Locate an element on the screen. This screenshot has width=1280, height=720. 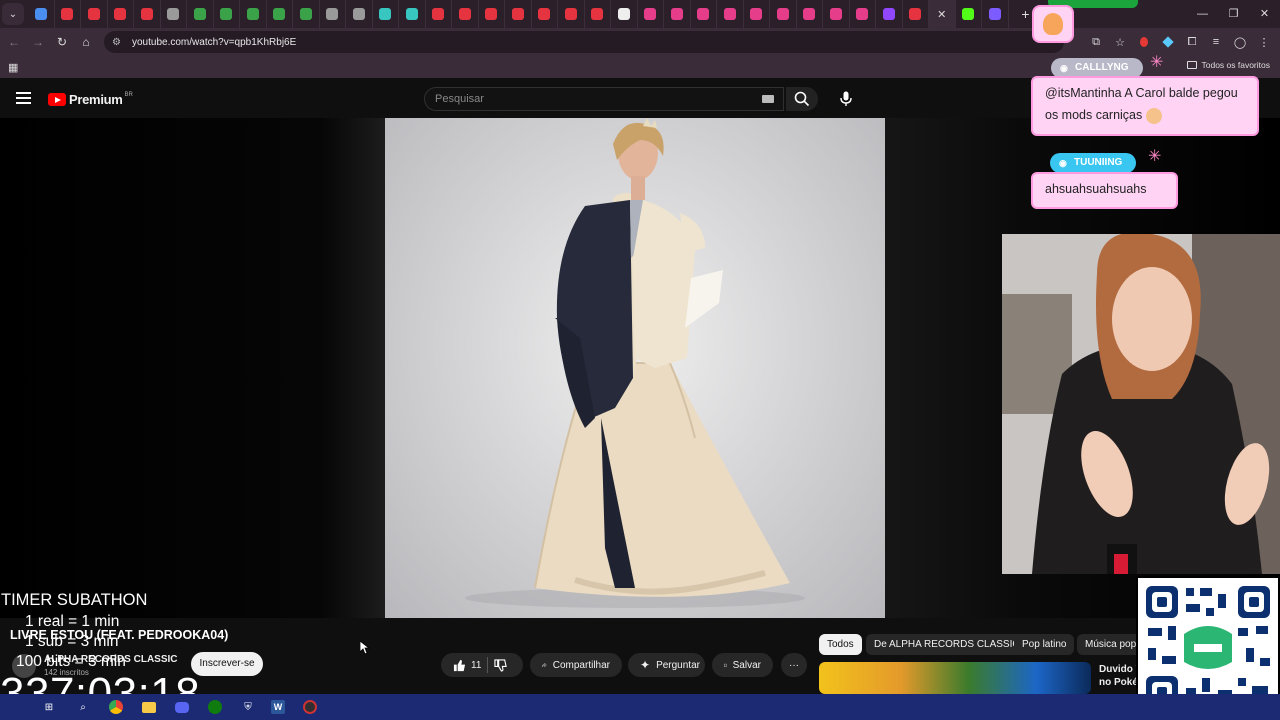
minimize-icon: — is located at coordinates (1202, 14).